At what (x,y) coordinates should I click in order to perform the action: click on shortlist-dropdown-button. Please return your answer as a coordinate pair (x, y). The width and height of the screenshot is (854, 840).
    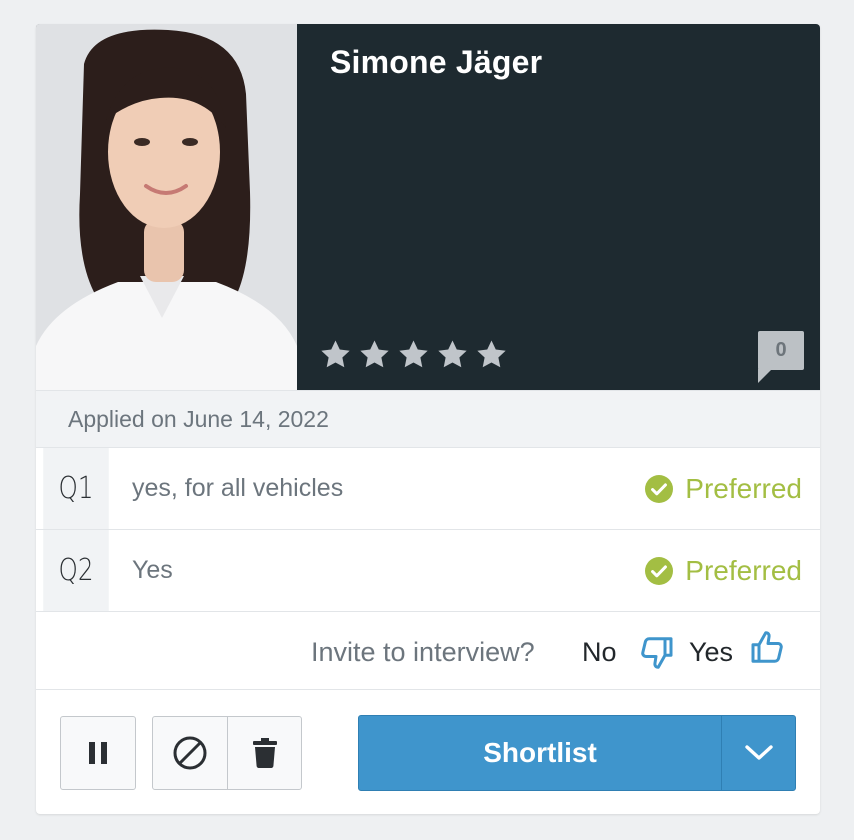
    Looking at the image, I should click on (758, 753).